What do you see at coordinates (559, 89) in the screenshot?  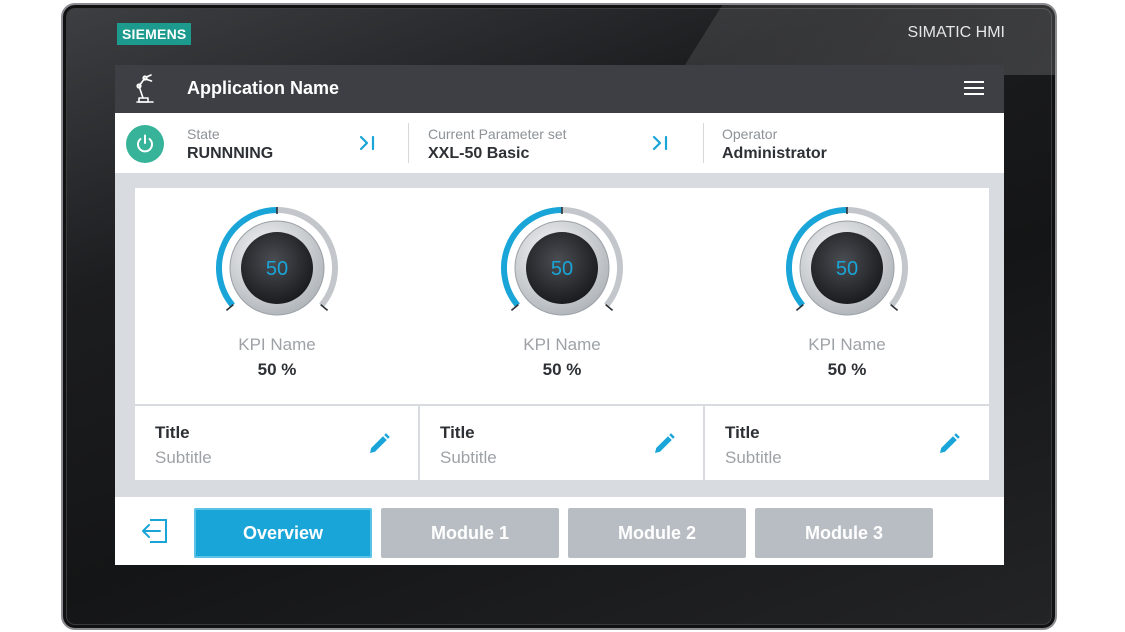 I see `app-header: Application Name` at bounding box center [559, 89].